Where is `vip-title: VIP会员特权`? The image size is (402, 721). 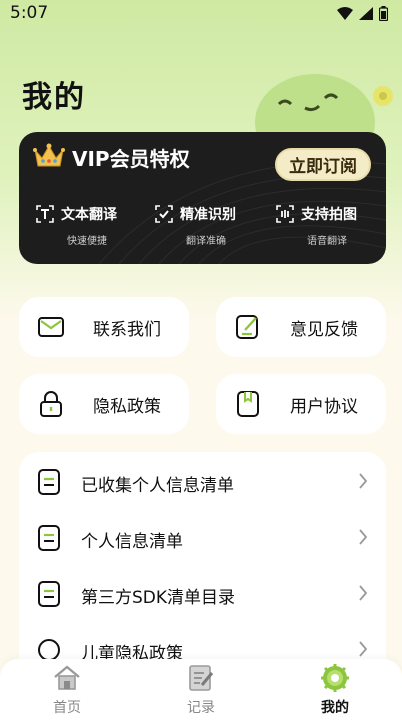
vip-title: VIP会员特权 is located at coordinates (131, 159).